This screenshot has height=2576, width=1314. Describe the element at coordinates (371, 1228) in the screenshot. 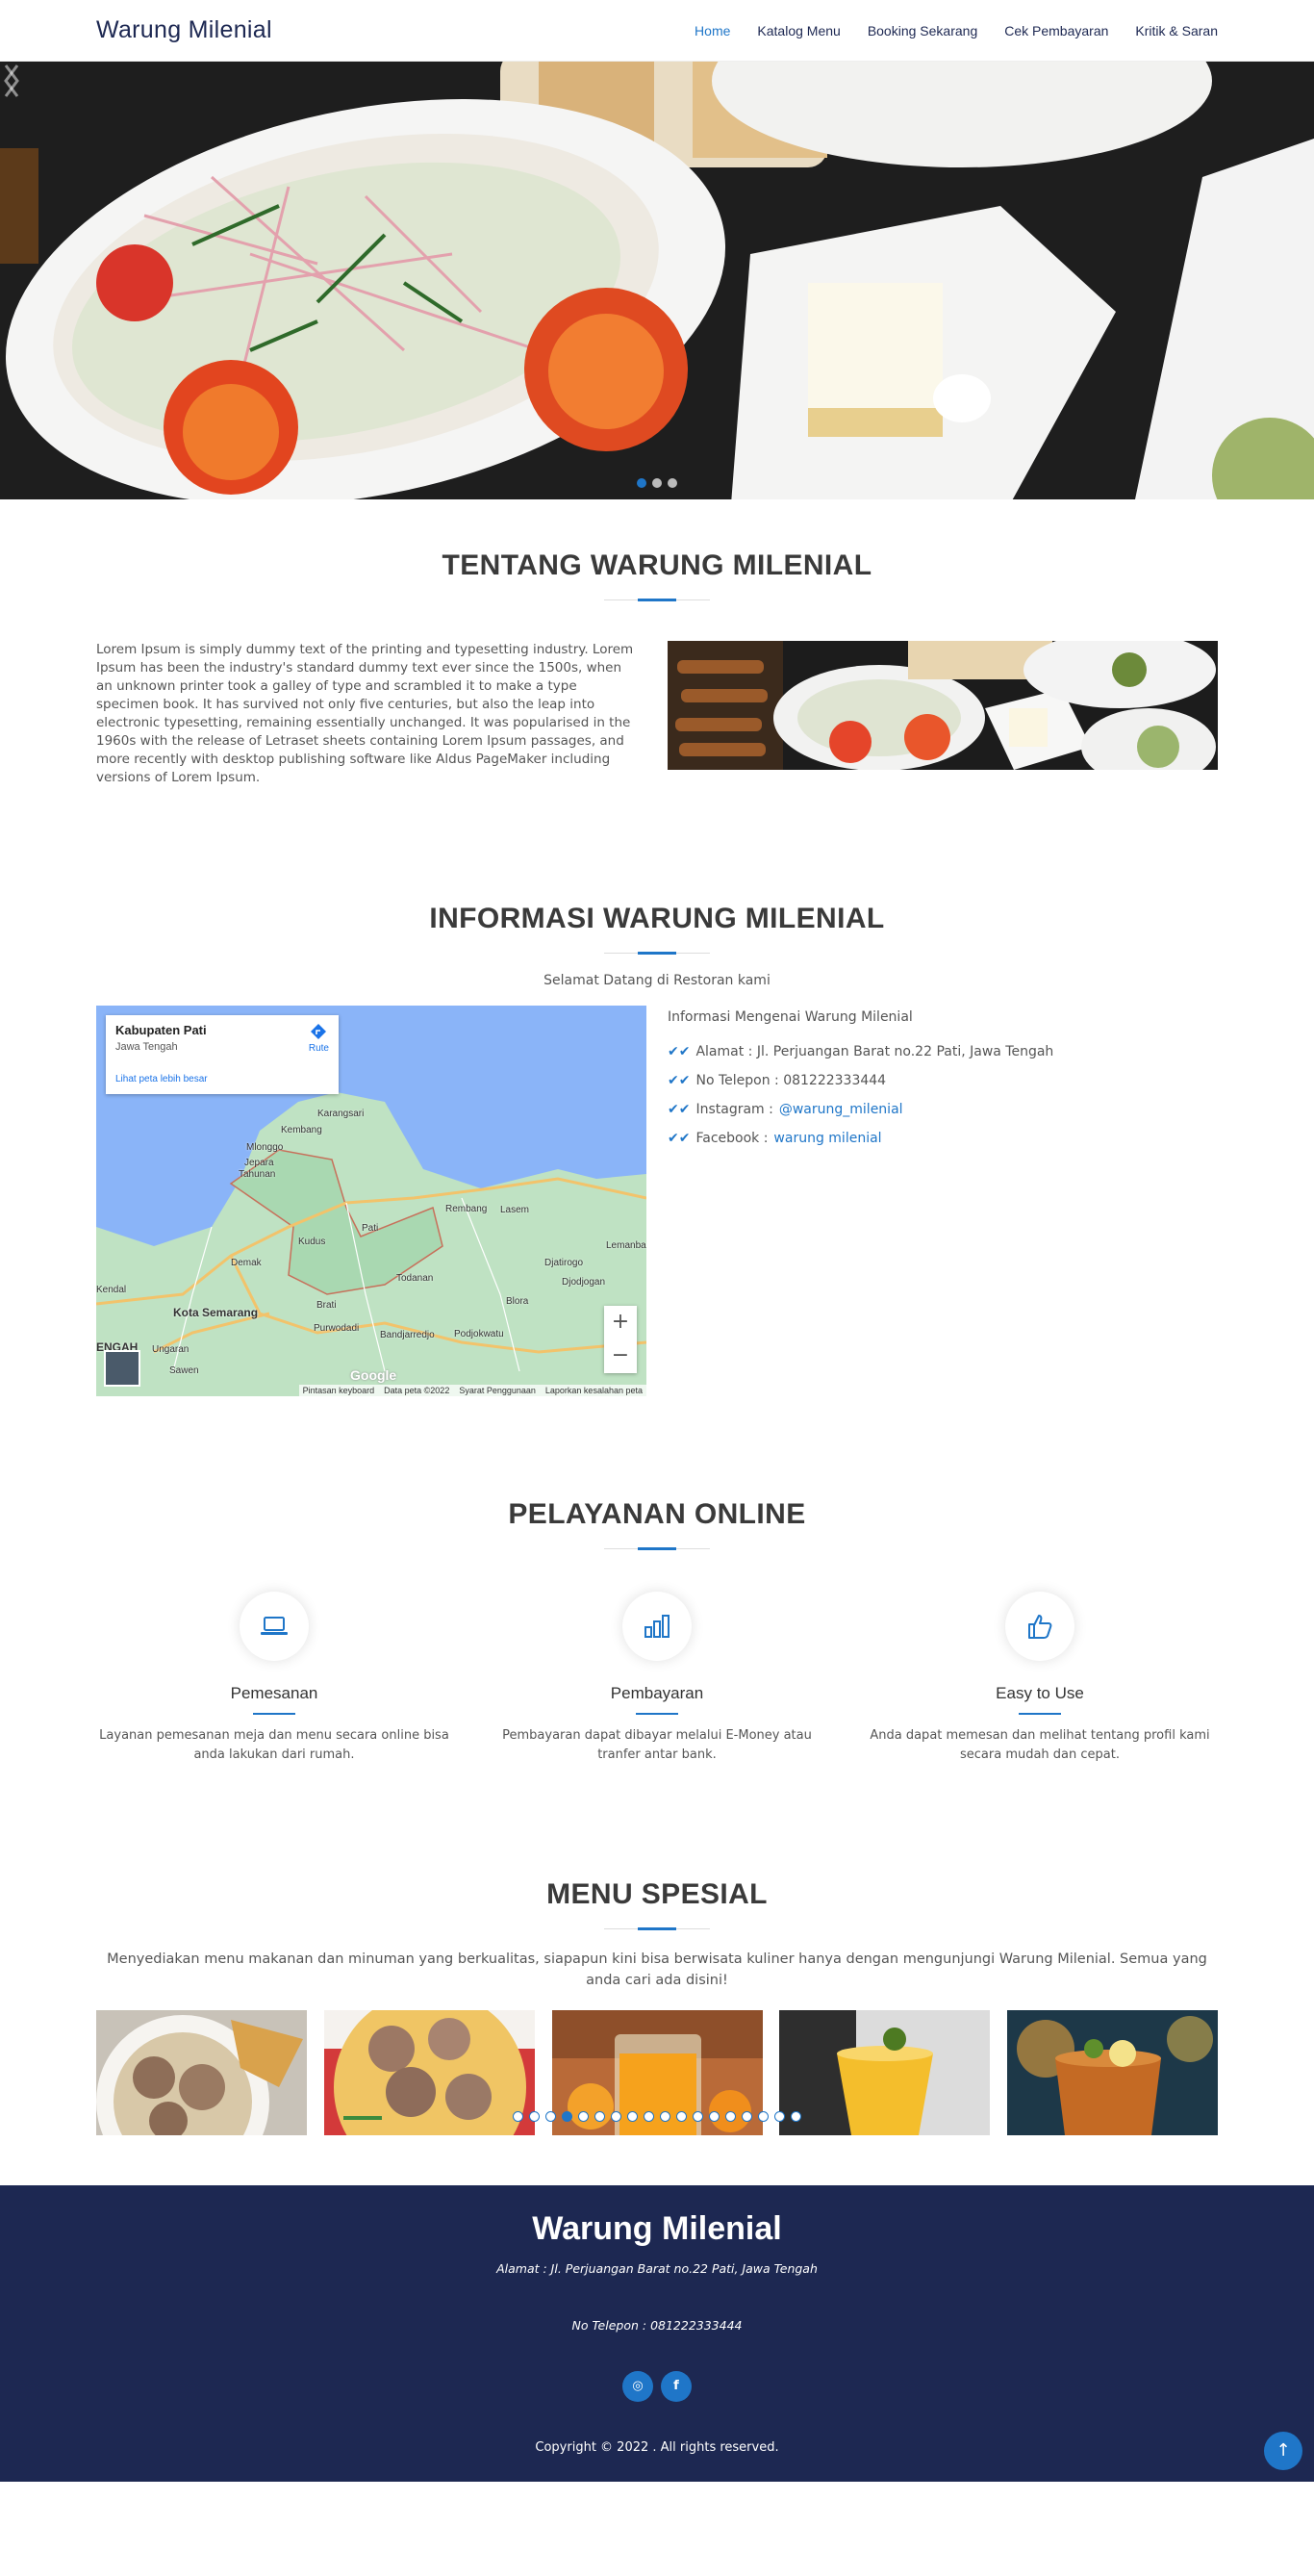

I see `map-place-label: Pati` at that location.